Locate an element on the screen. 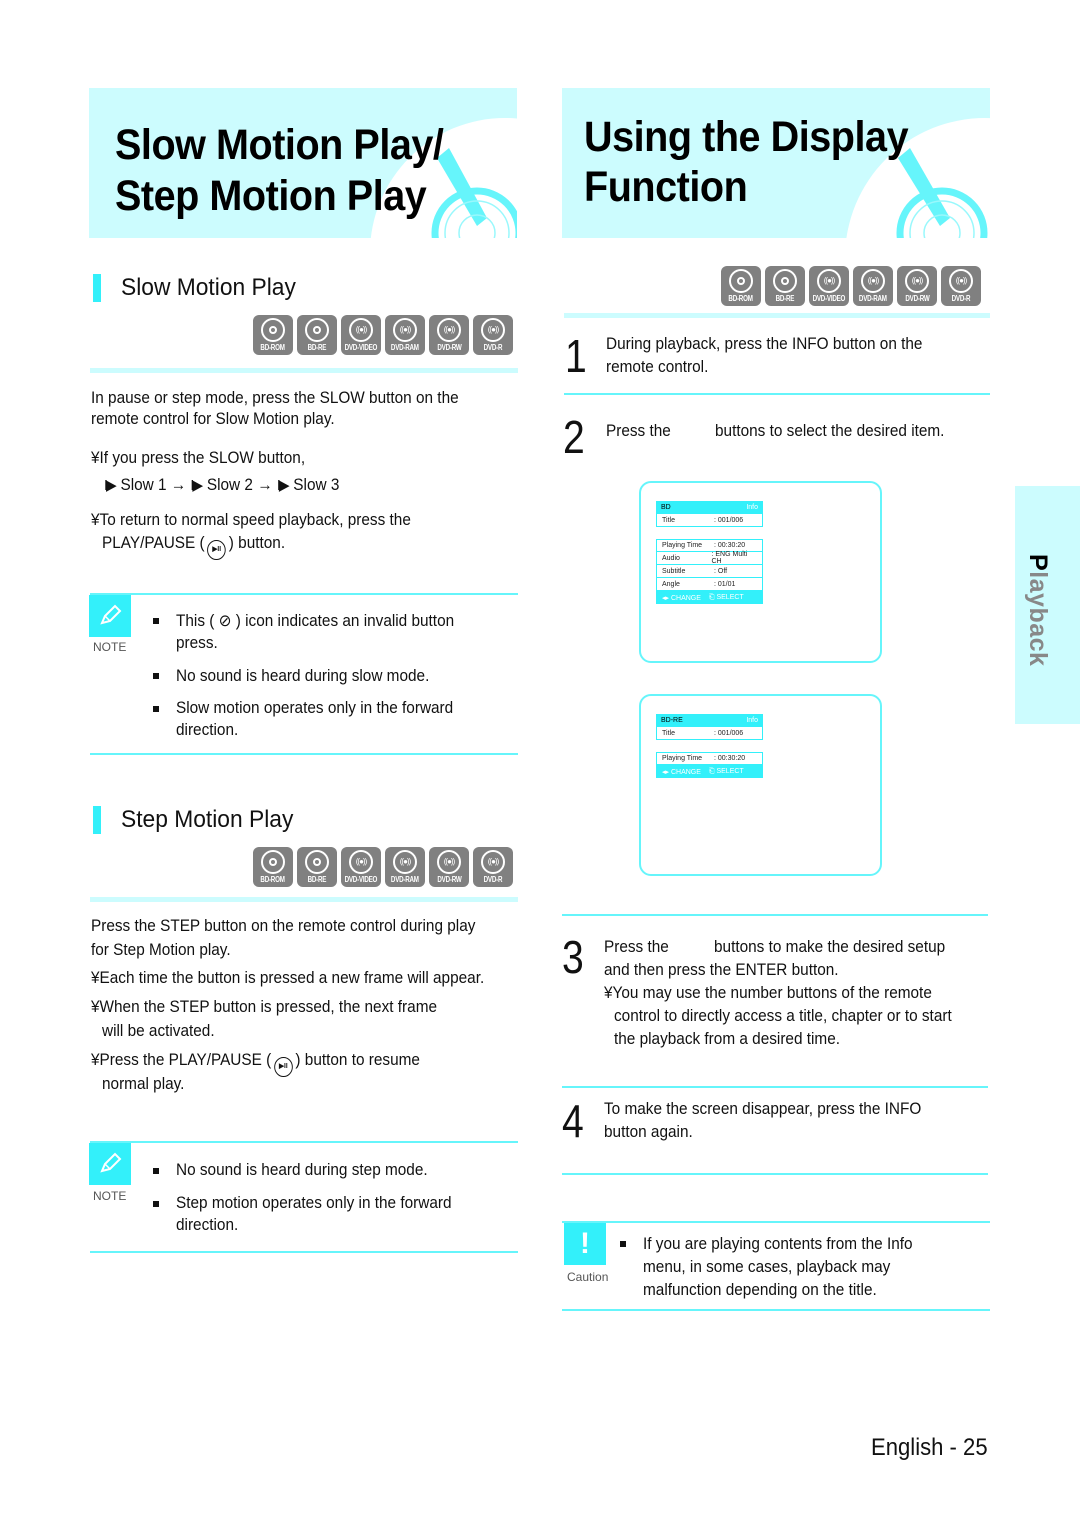  button-label: ) button. is located at coordinates (257, 543).